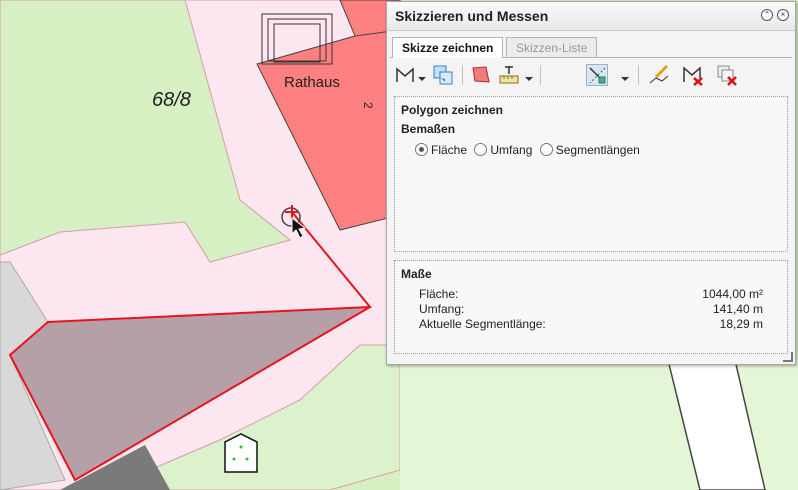 This screenshot has width=798, height=490. What do you see at coordinates (552, 47) in the screenshot?
I see `tab-skizzen-liste: Skizzen-Liste` at bounding box center [552, 47].